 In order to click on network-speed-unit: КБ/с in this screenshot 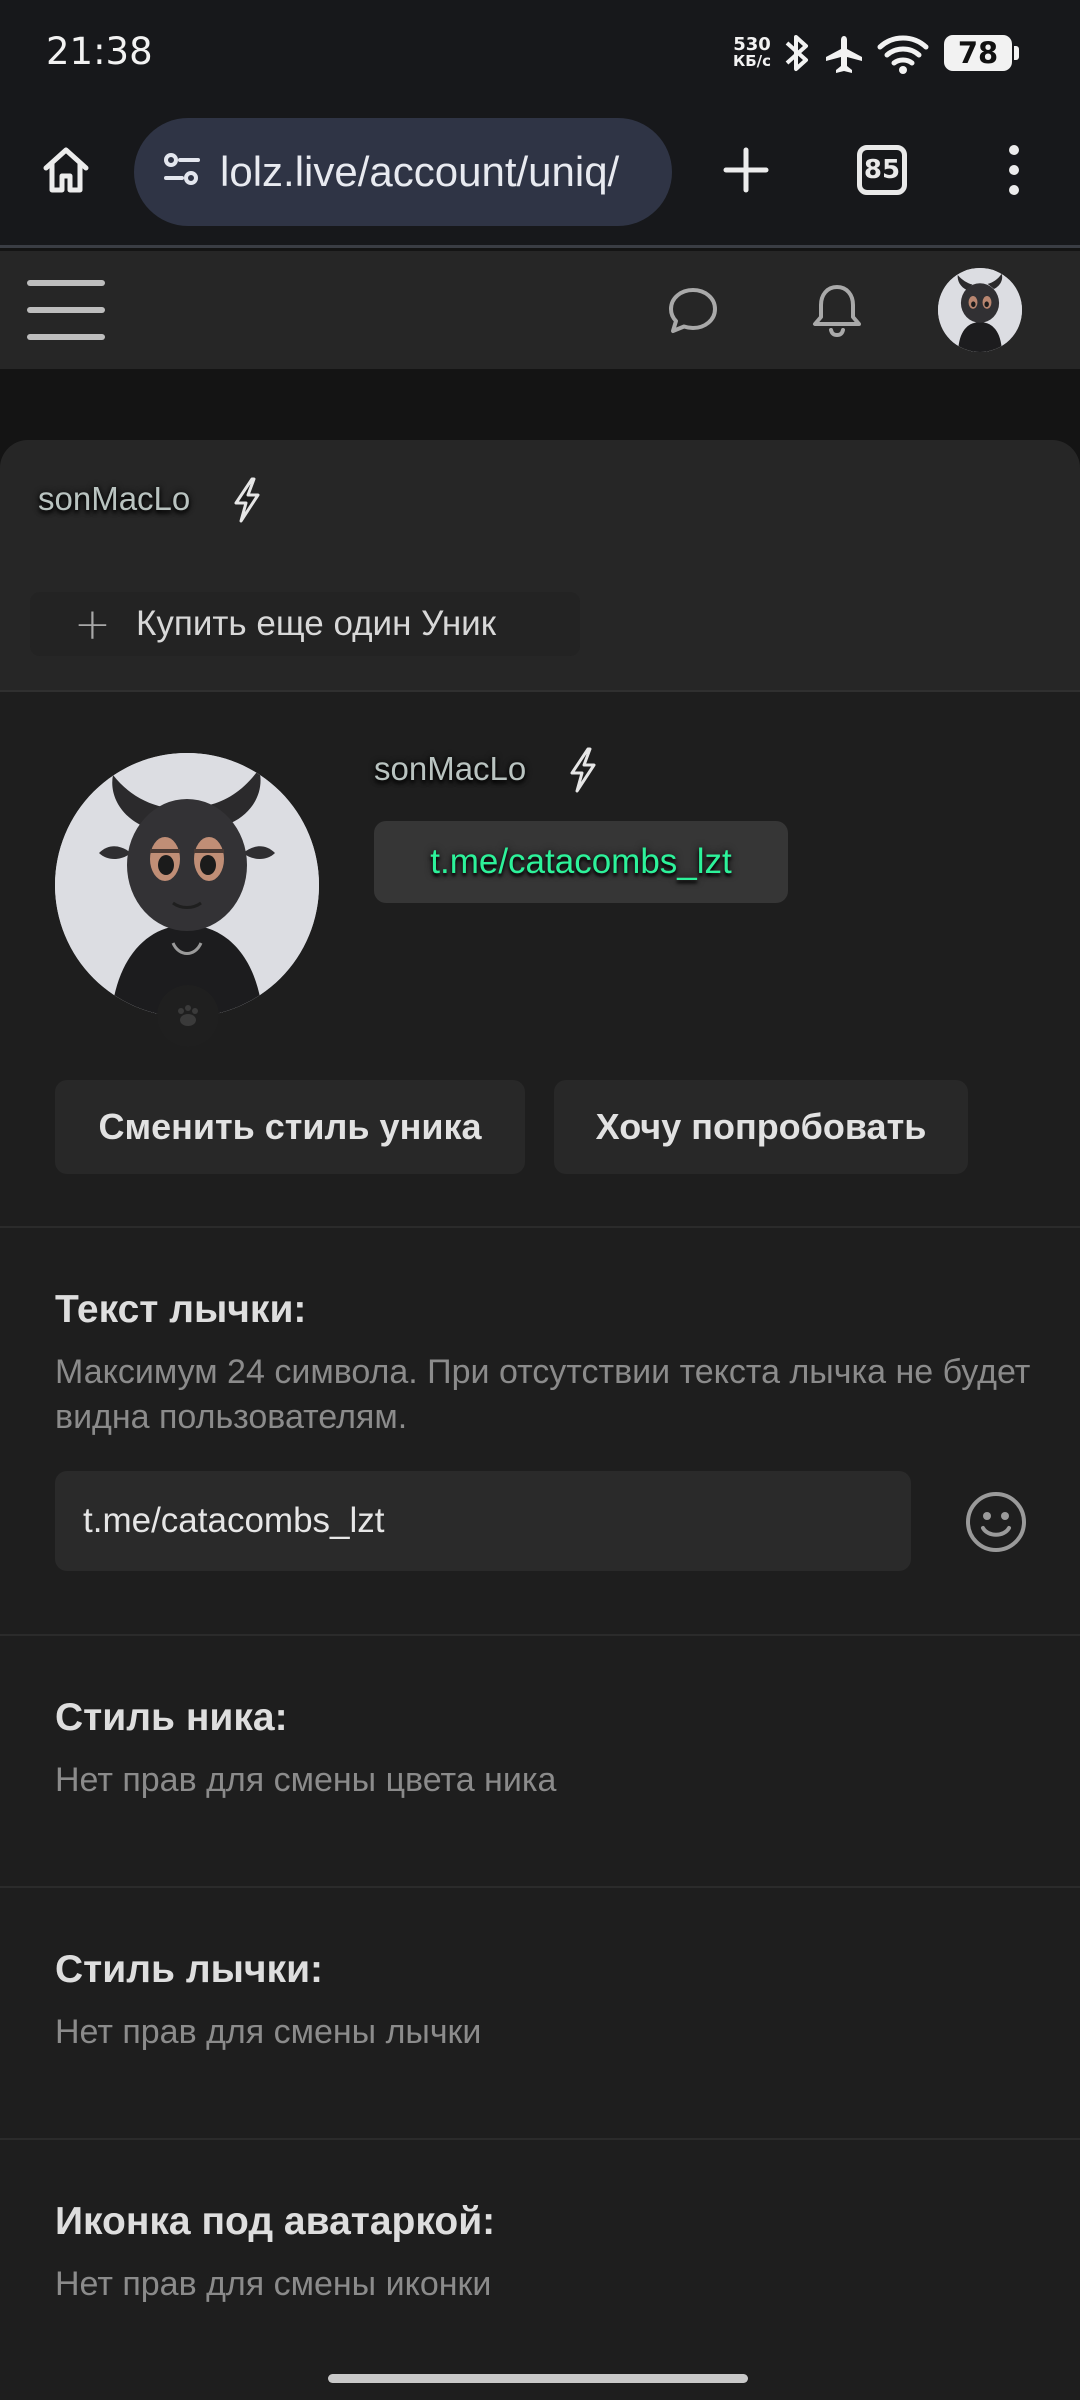, I will do `click(752, 61)`.